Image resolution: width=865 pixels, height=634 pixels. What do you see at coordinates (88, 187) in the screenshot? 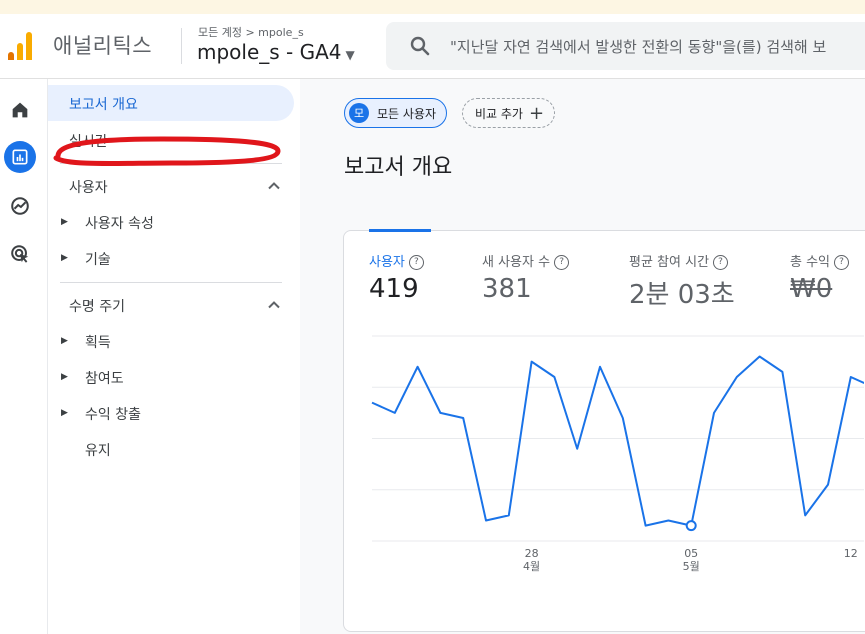
I see `nav-section-user: 사용자` at bounding box center [88, 187].